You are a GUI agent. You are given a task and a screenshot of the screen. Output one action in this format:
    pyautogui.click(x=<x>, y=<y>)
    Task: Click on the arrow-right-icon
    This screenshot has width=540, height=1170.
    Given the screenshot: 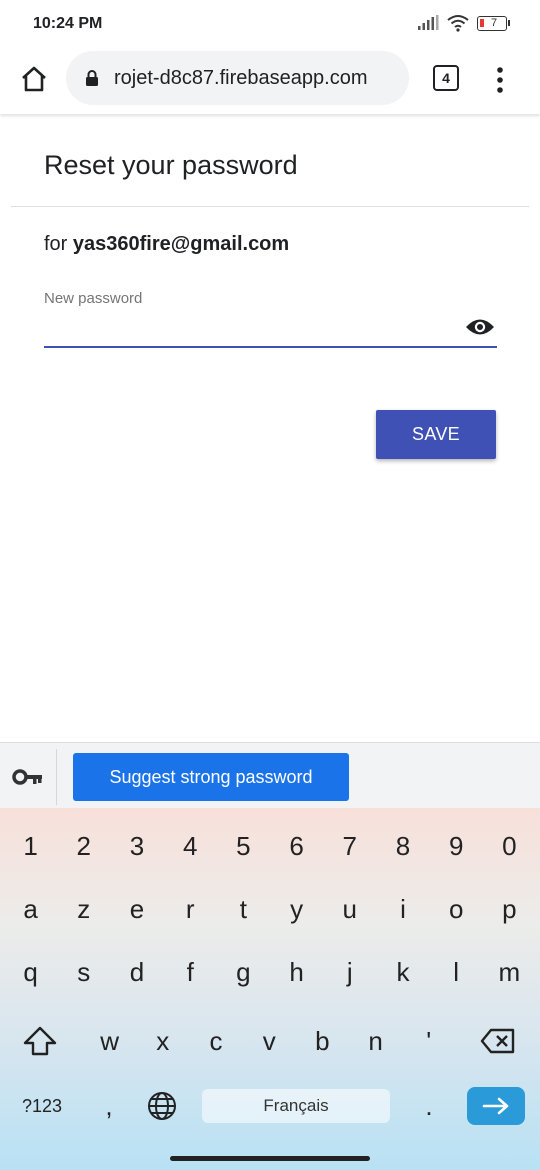 What is the action you would take?
    pyautogui.click(x=495, y=1106)
    